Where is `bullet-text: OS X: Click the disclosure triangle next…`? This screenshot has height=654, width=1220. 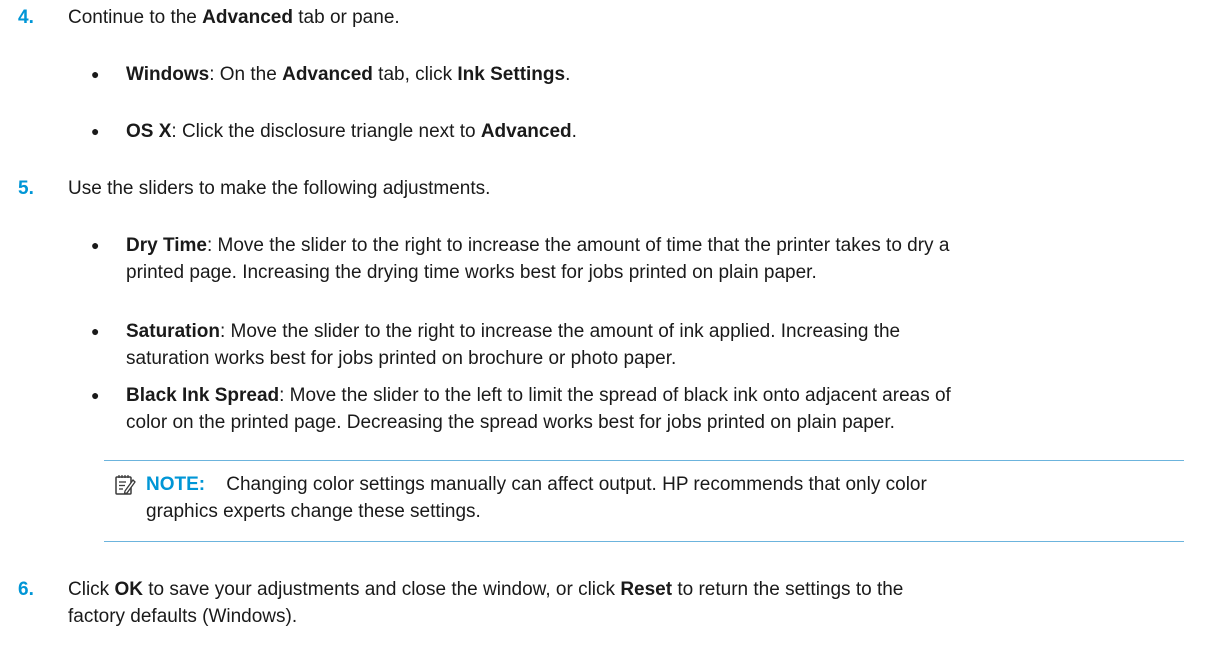 bullet-text: OS X: Click the disclosure triangle next… is located at coordinates (351, 131).